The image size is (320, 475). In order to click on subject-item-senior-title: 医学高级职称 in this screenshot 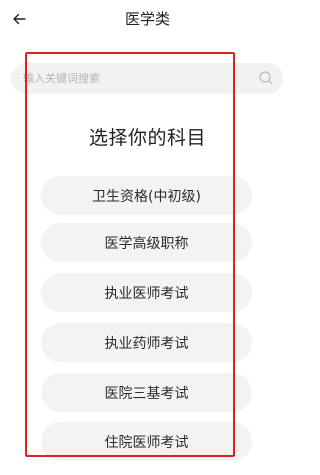, I will do `click(146, 242)`.